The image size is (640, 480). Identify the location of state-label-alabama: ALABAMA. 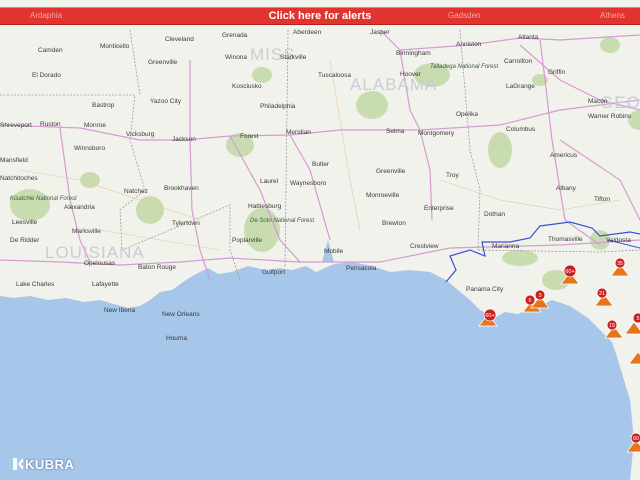
(393, 84).